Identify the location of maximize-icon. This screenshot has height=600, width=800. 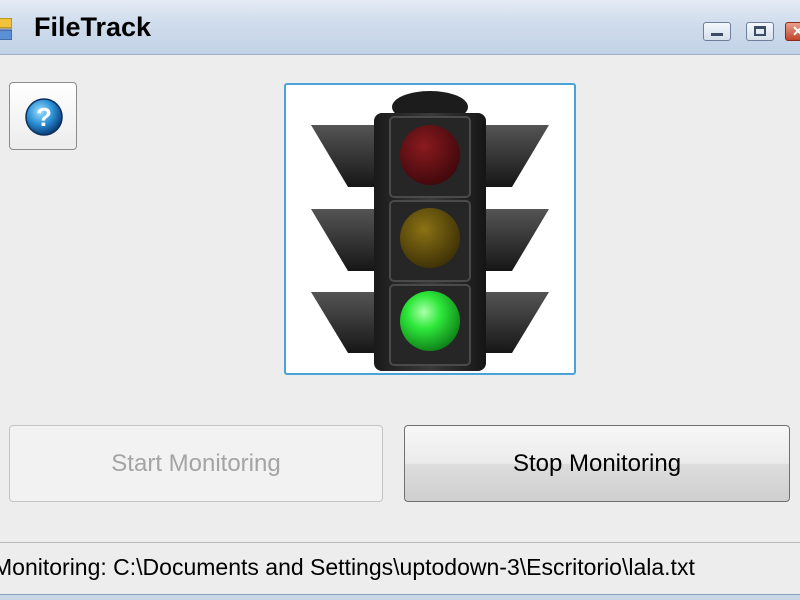
(760, 31).